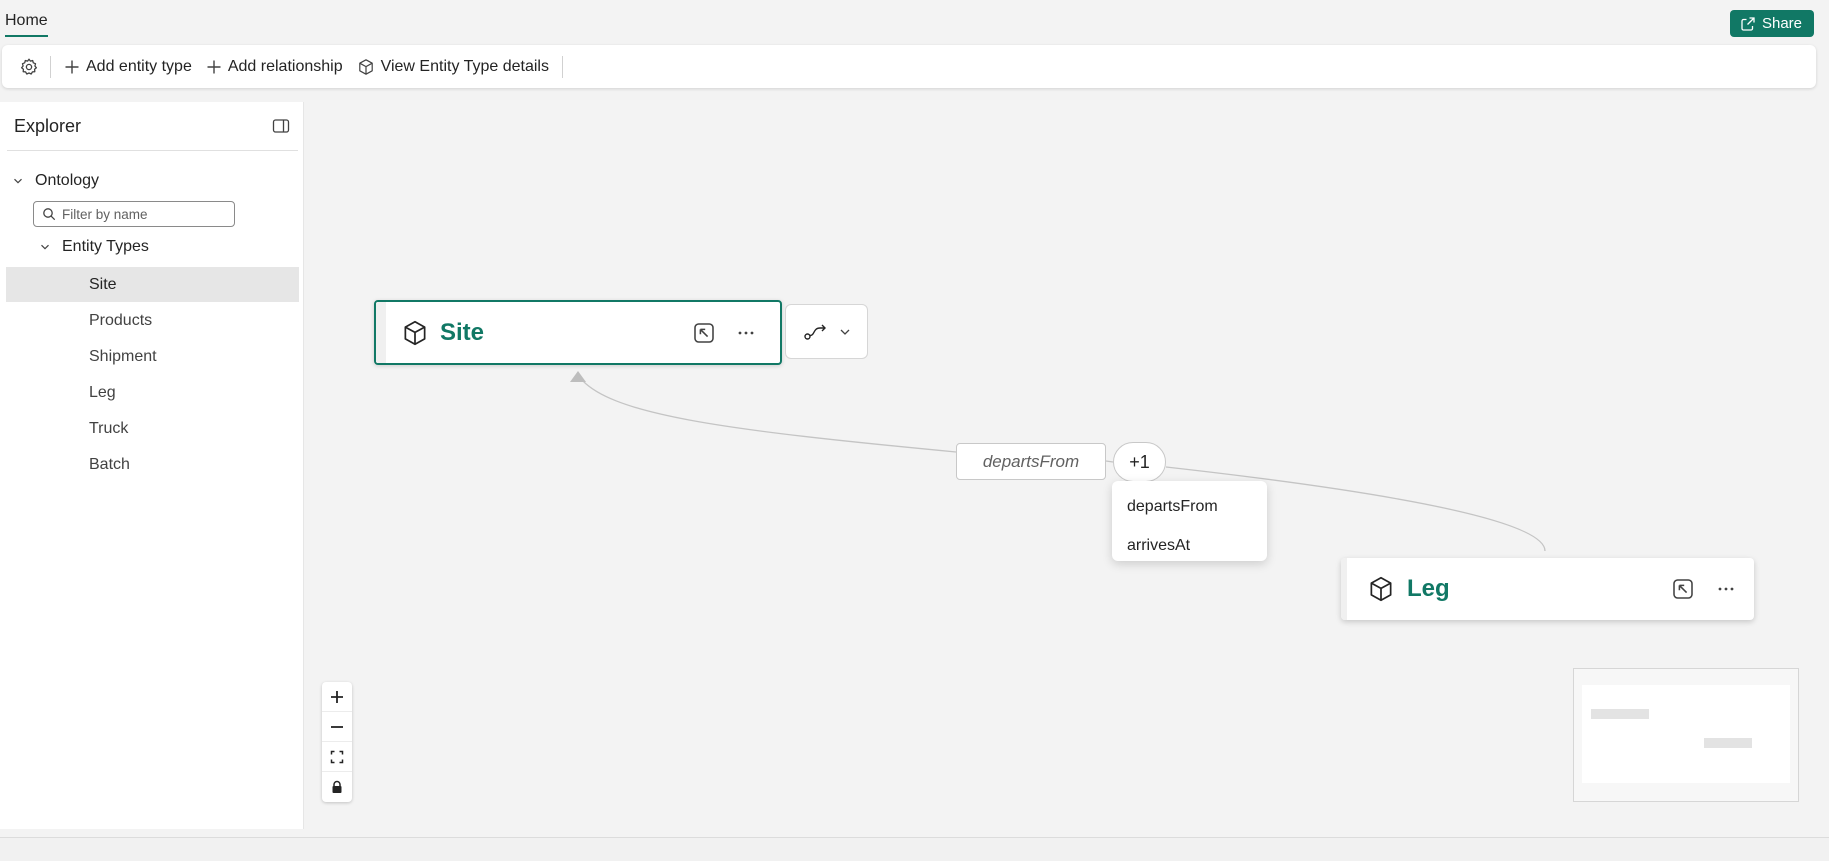 The image size is (1829, 861). What do you see at coordinates (121, 320) in the screenshot?
I see `entity-item-label: Products` at bounding box center [121, 320].